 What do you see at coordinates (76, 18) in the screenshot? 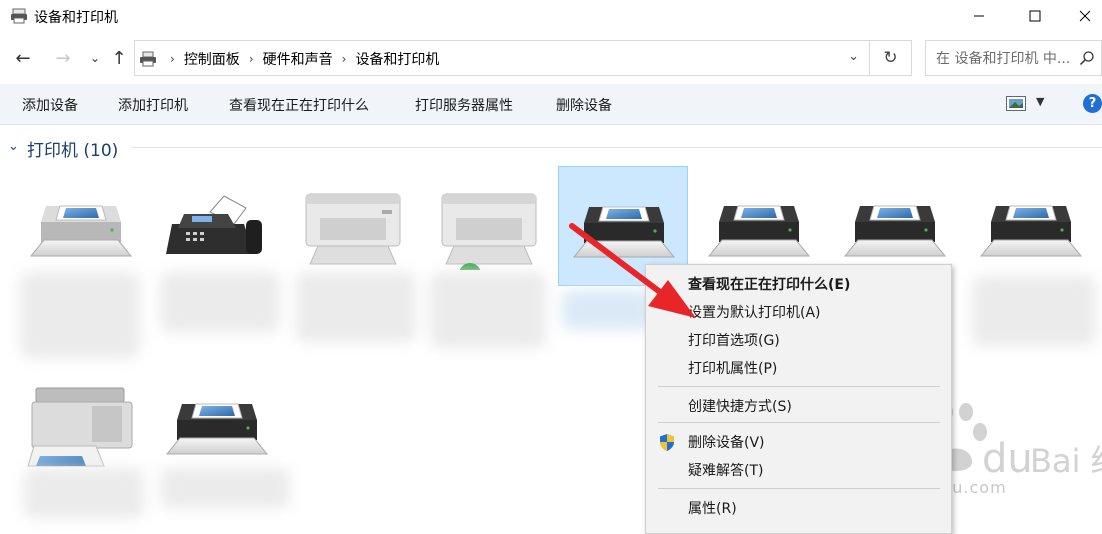
I see `window-title: 设备和打印机` at bounding box center [76, 18].